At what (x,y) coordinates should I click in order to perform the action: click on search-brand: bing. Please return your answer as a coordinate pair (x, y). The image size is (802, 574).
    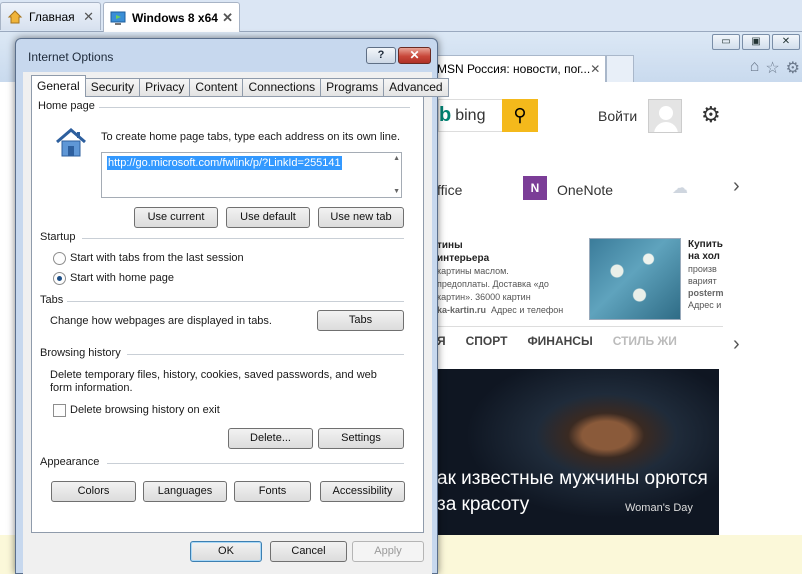
    Looking at the image, I should click on (470, 115).